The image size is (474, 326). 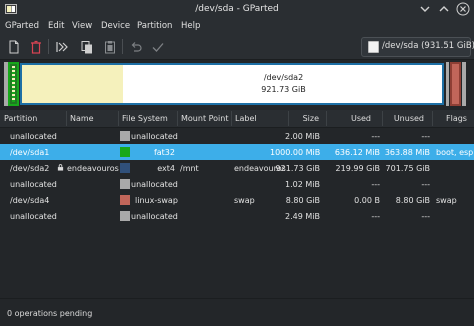 I want to click on column-label: Label, so click(x=246, y=118).